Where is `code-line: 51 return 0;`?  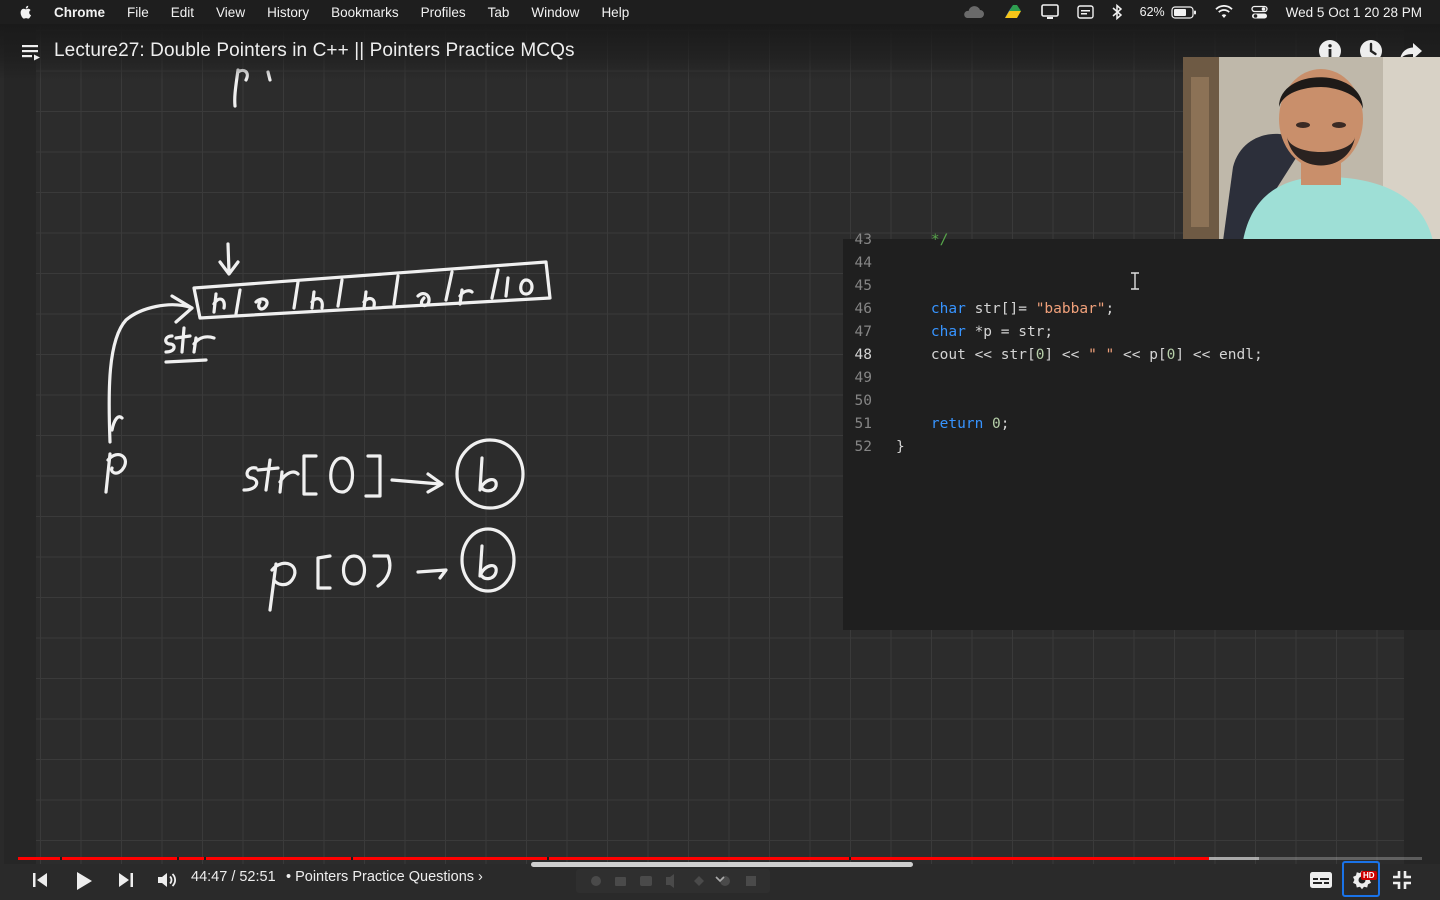 code-line: 51 return 0; is located at coordinates (1141, 427).